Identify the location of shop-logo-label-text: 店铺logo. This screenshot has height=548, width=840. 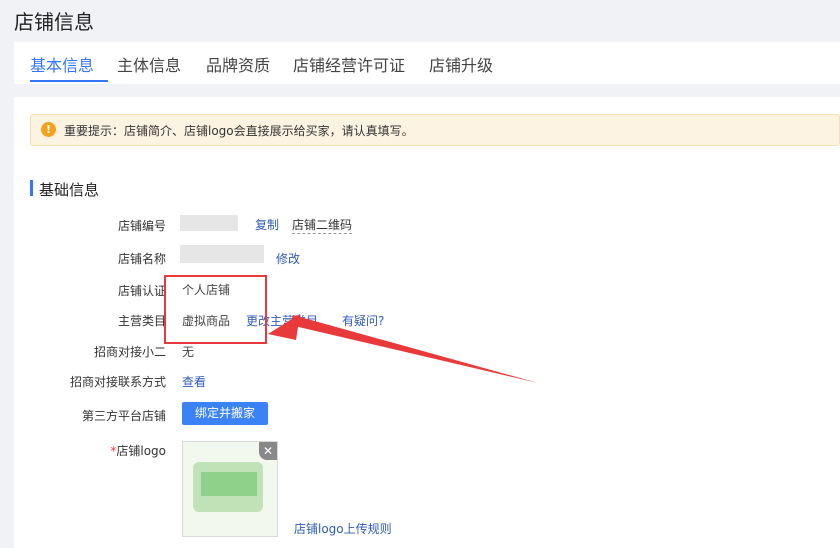
(141, 451).